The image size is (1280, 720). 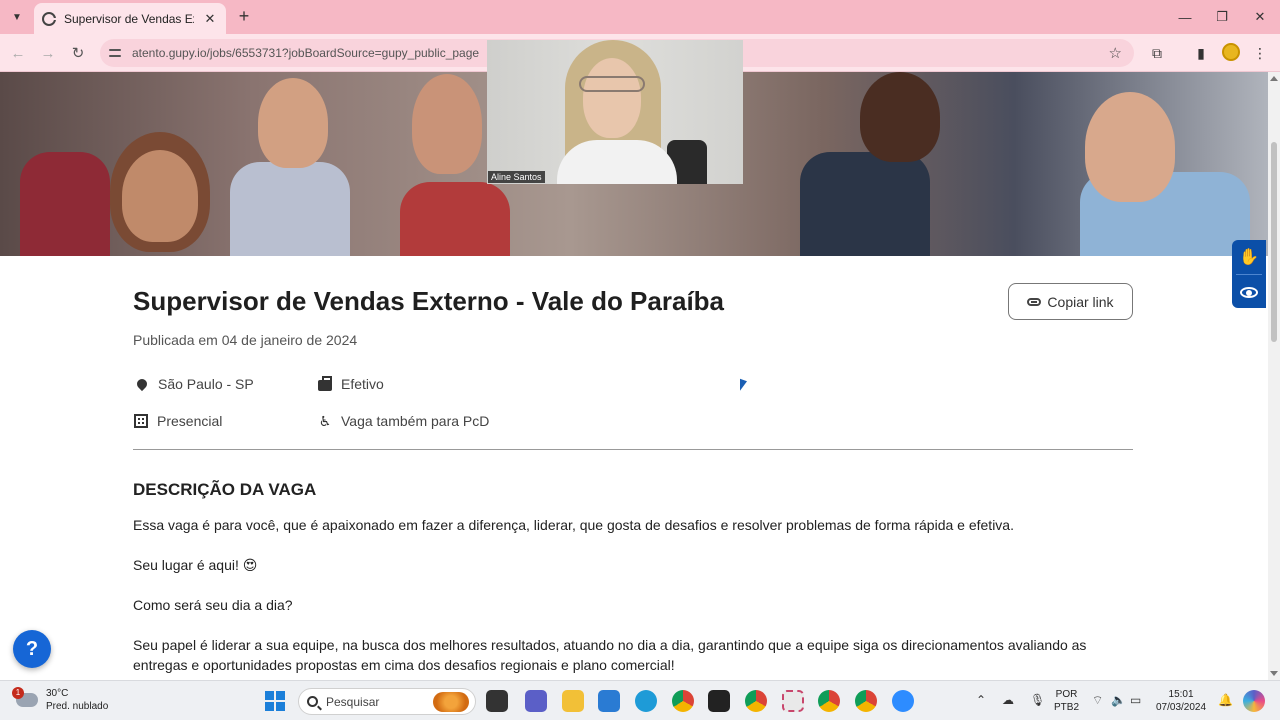 What do you see at coordinates (1260, 17) in the screenshot?
I see `close-window-button: ✕` at bounding box center [1260, 17].